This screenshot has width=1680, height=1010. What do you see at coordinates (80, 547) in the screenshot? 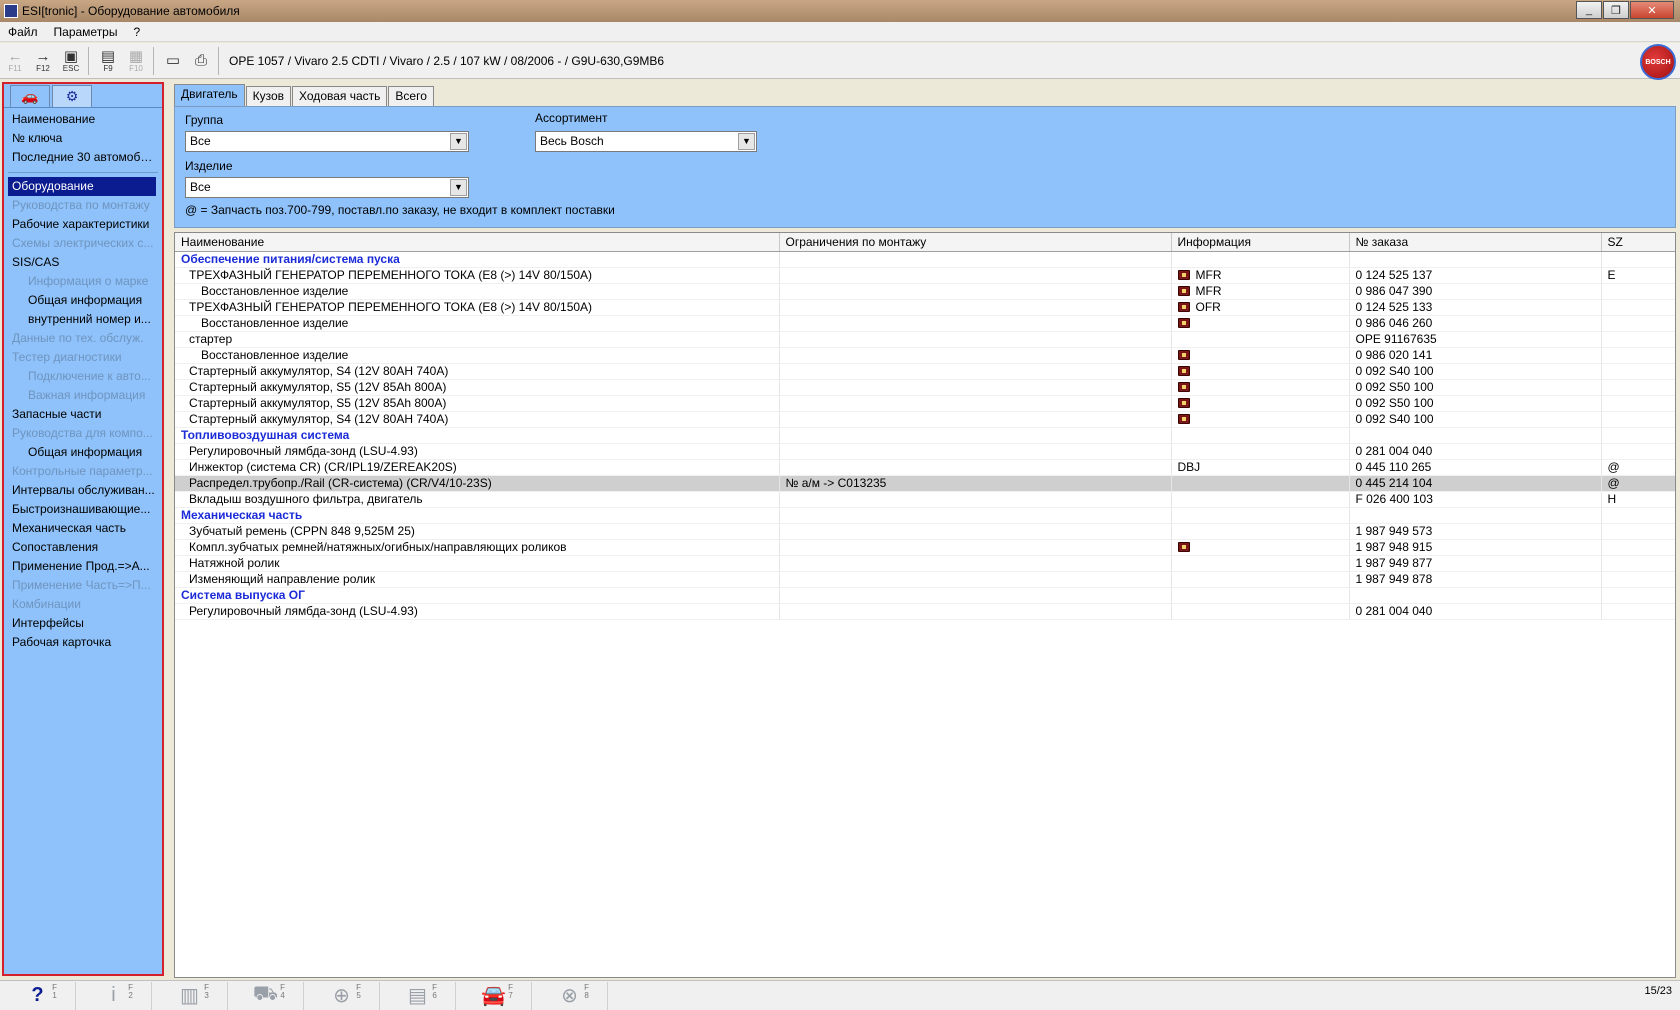
I see `nav-item: Сопоставления` at bounding box center [80, 547].